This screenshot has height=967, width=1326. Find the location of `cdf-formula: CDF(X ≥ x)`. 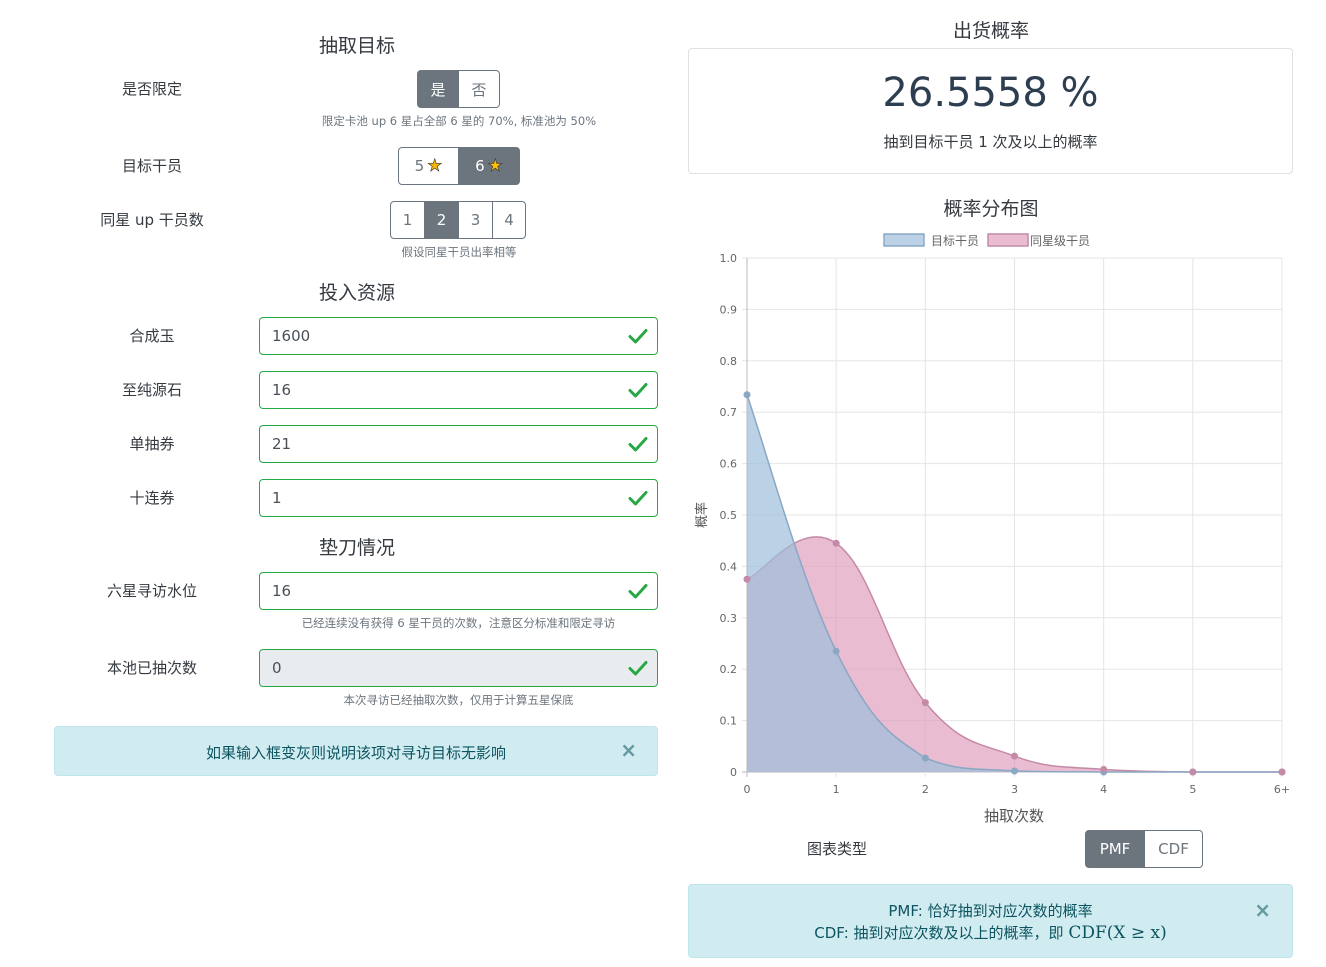

cdf-formula: CDF(X ≥ x) is located at coordinates (1117, 933).